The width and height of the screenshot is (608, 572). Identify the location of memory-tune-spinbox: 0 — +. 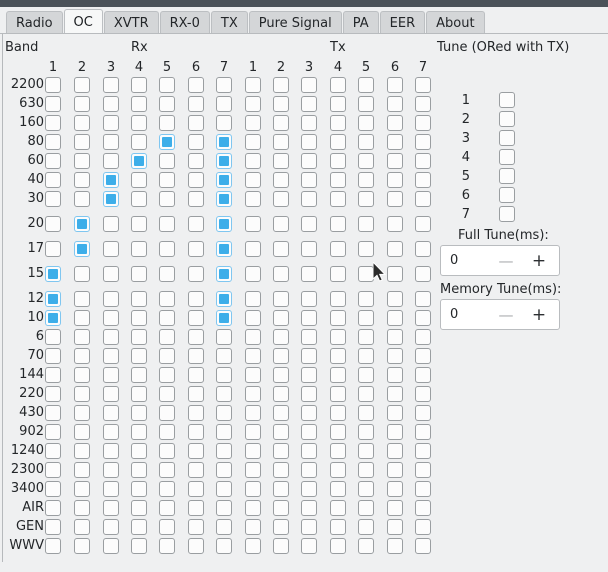
(500, 314).